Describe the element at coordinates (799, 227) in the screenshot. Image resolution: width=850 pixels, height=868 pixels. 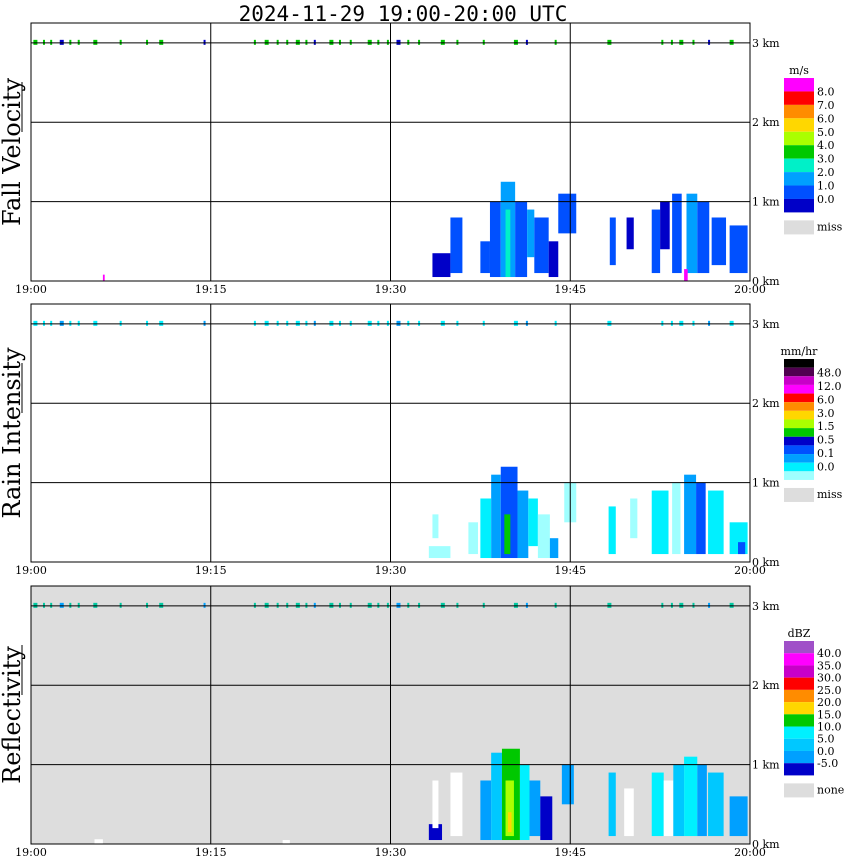
I see `legend-missing-swatch` at that location.